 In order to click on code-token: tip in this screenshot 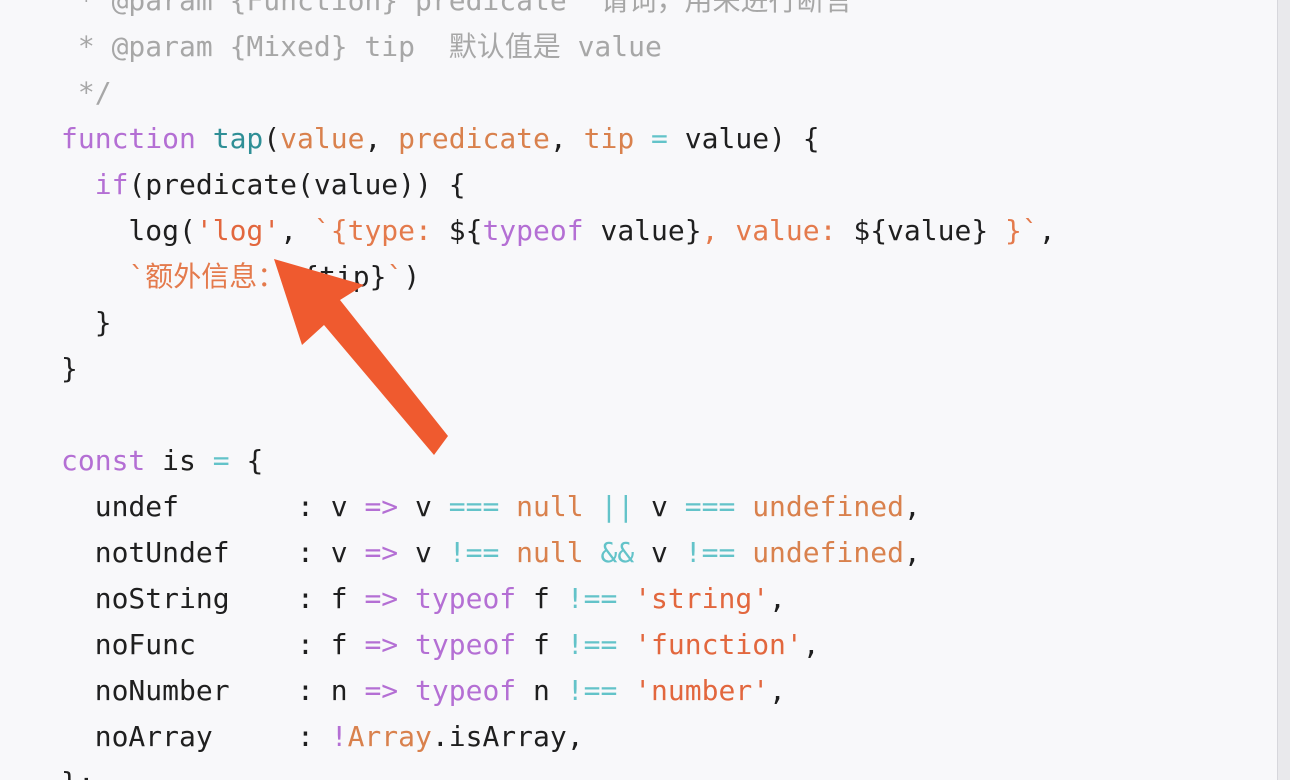, I will do `click(609, 138)`.